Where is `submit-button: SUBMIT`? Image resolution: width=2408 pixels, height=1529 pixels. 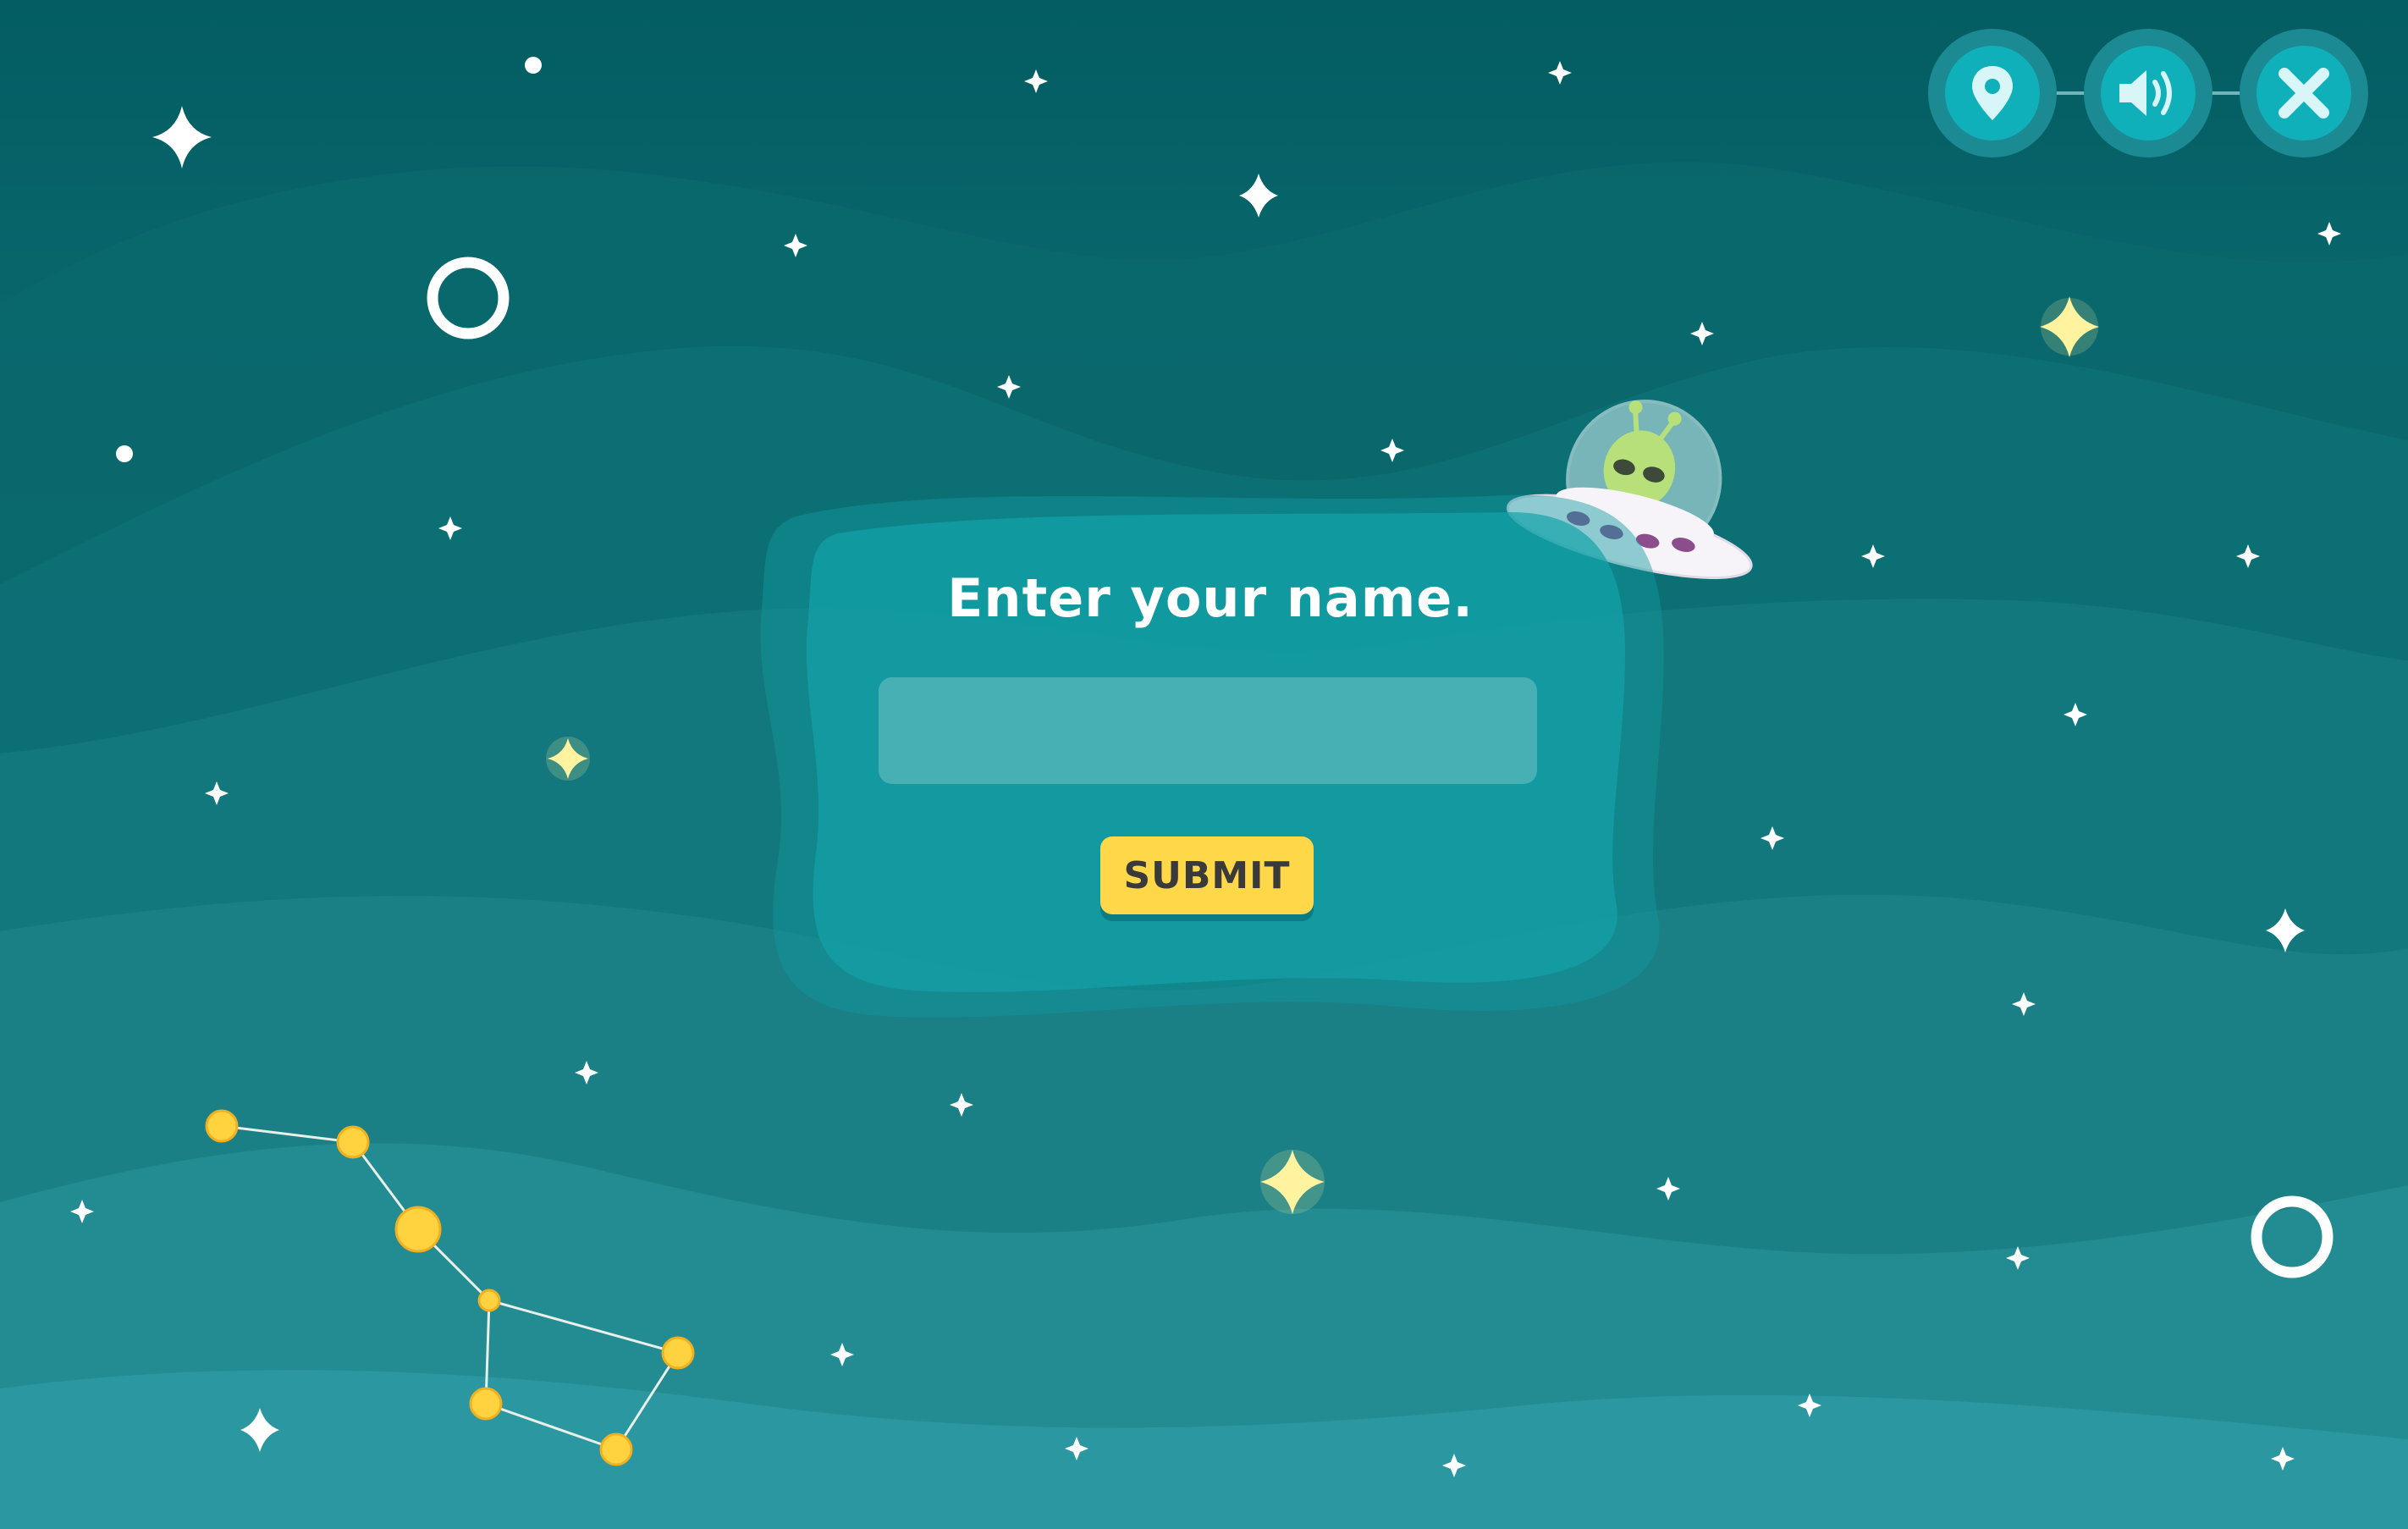
submit-button: SUBMIT is located at coordinates (1207, 875).